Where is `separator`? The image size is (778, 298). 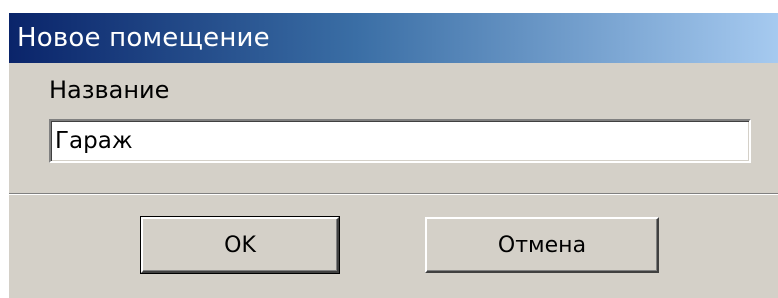
separator is located at coordinates (393, 194).